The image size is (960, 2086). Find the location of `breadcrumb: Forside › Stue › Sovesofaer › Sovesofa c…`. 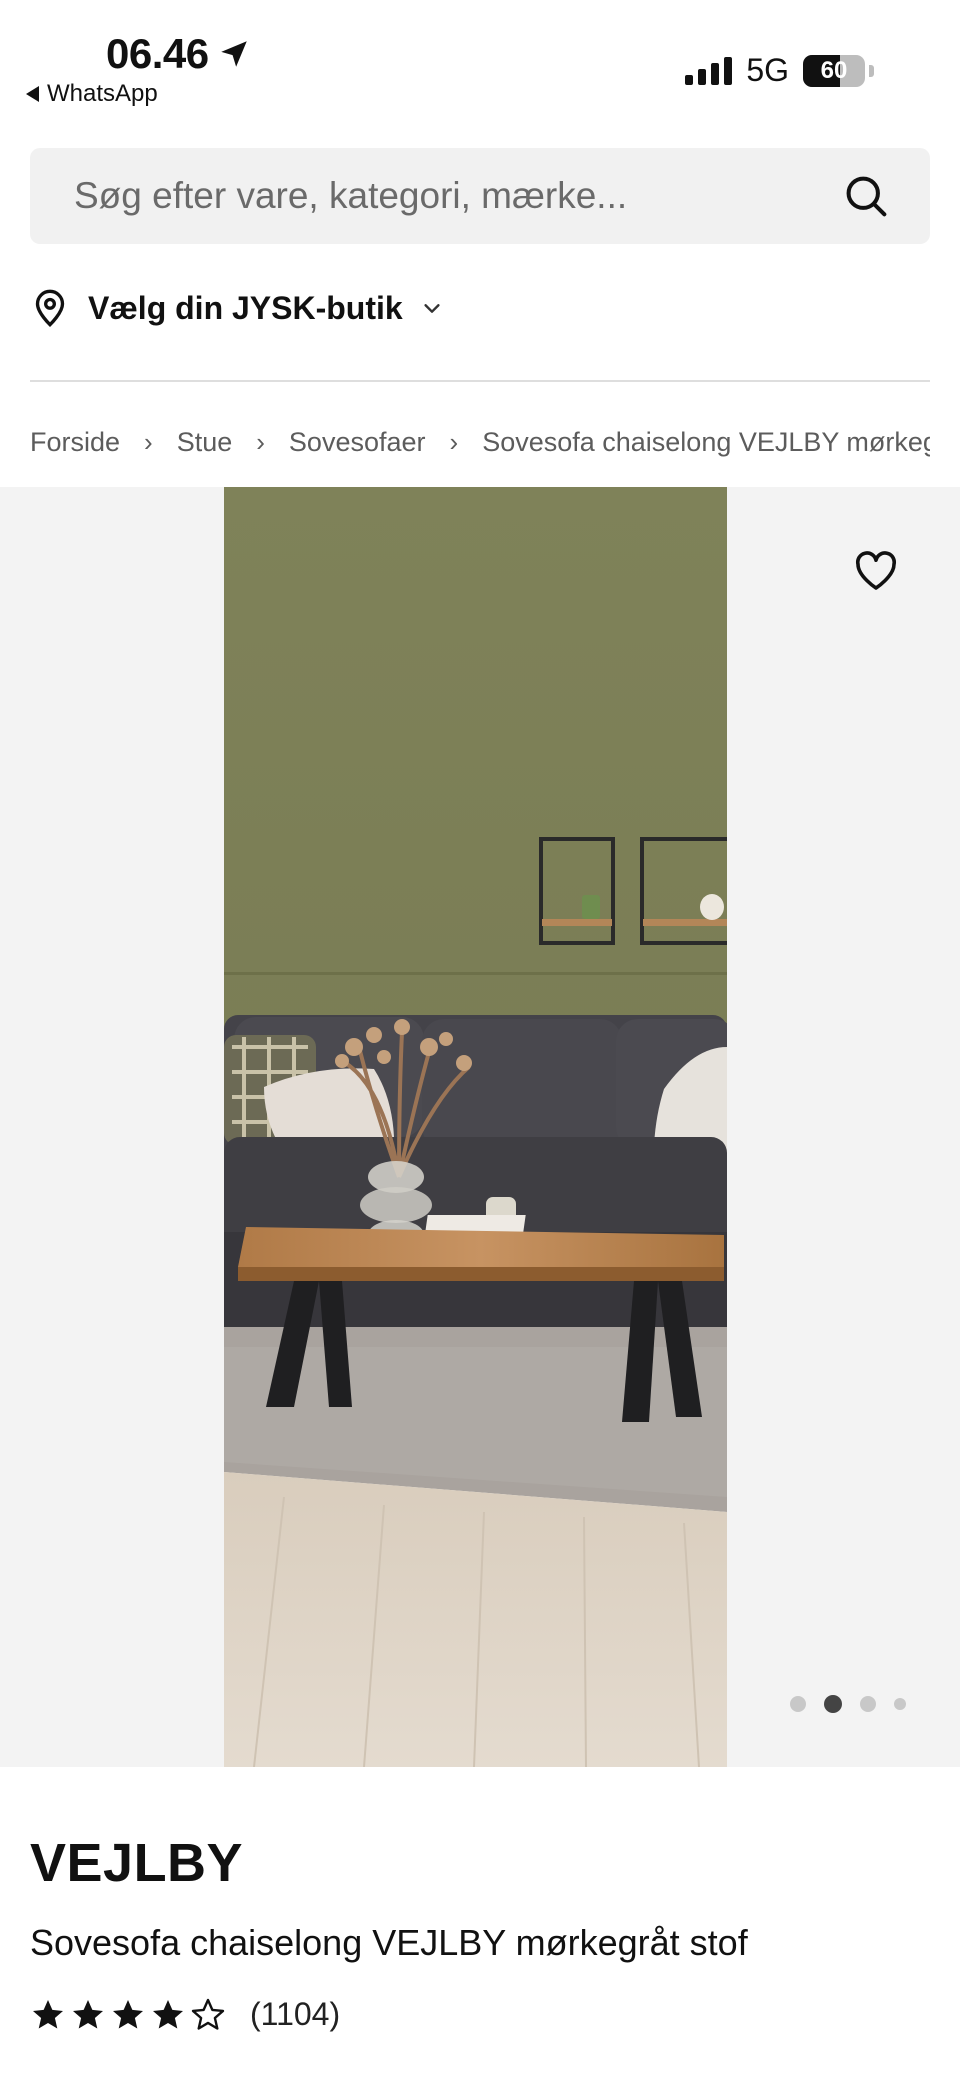

breadcrumb: Forside › Stue › Sovesofaer › Sovesofa c… is located at coordinates (480, 442).